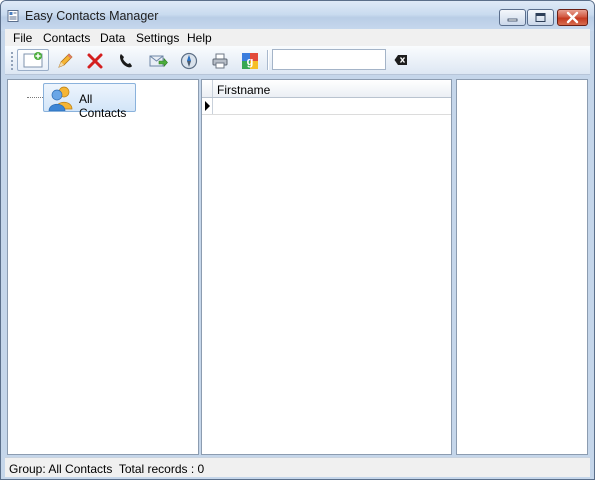 The image size is (595, 480). Describe the element at coordinates (329, 59) in the screenshot. I see `search-input` at that location.